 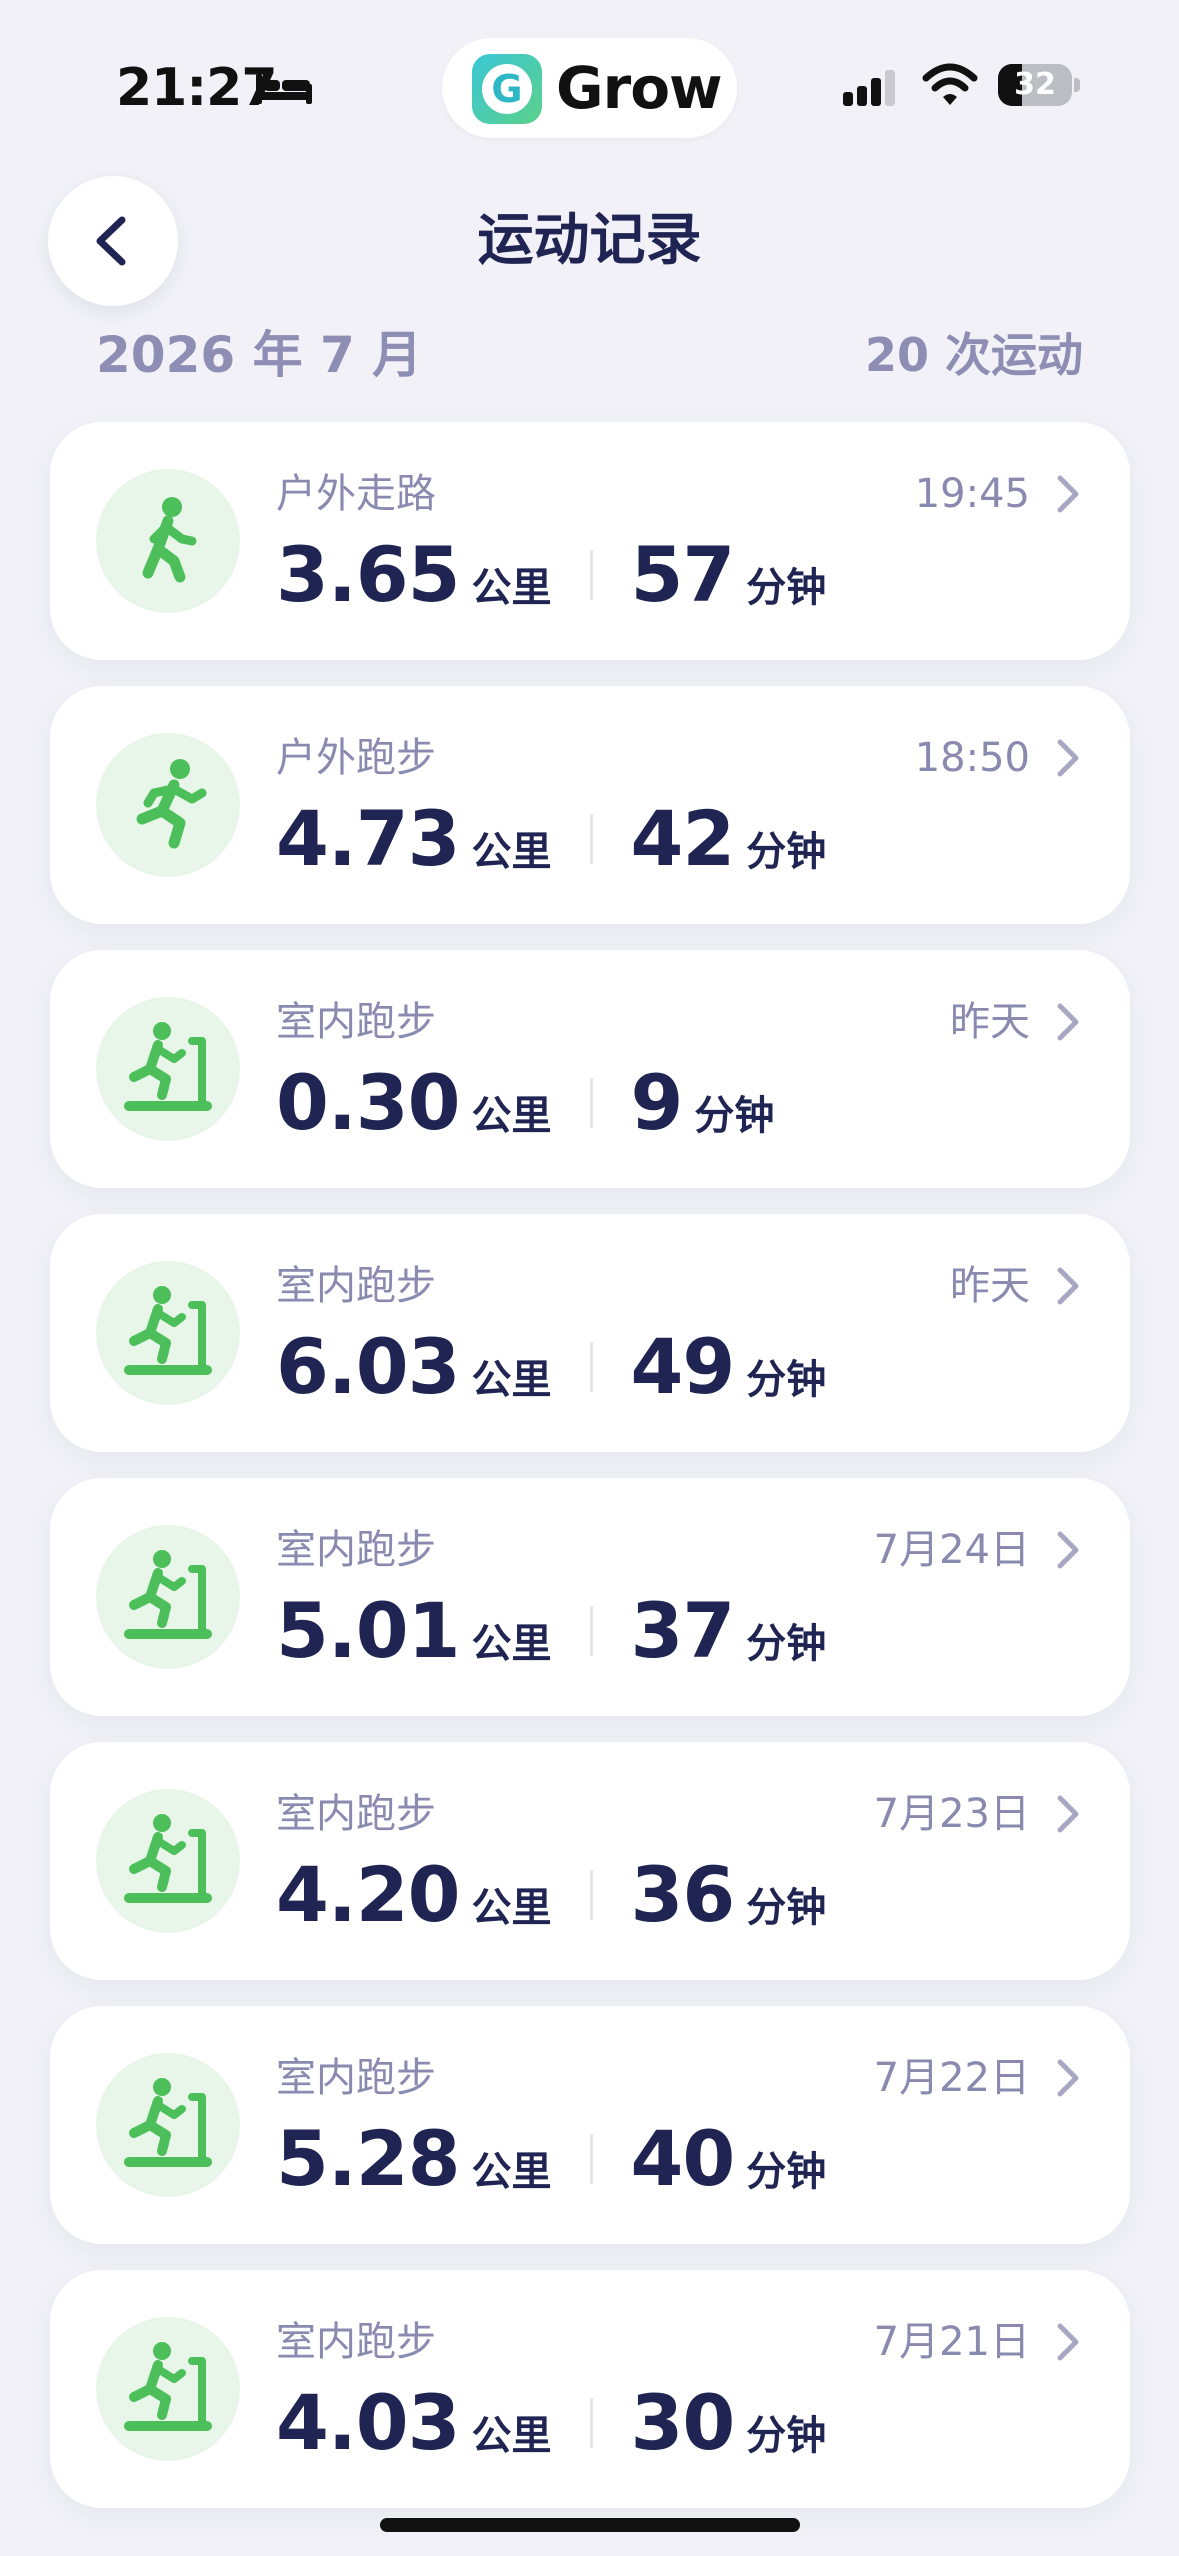 What do you see at coordinates (951, 2078) in the screenshot?
I see `workout-date: 7月22日` at bounding box center [951, 2078].